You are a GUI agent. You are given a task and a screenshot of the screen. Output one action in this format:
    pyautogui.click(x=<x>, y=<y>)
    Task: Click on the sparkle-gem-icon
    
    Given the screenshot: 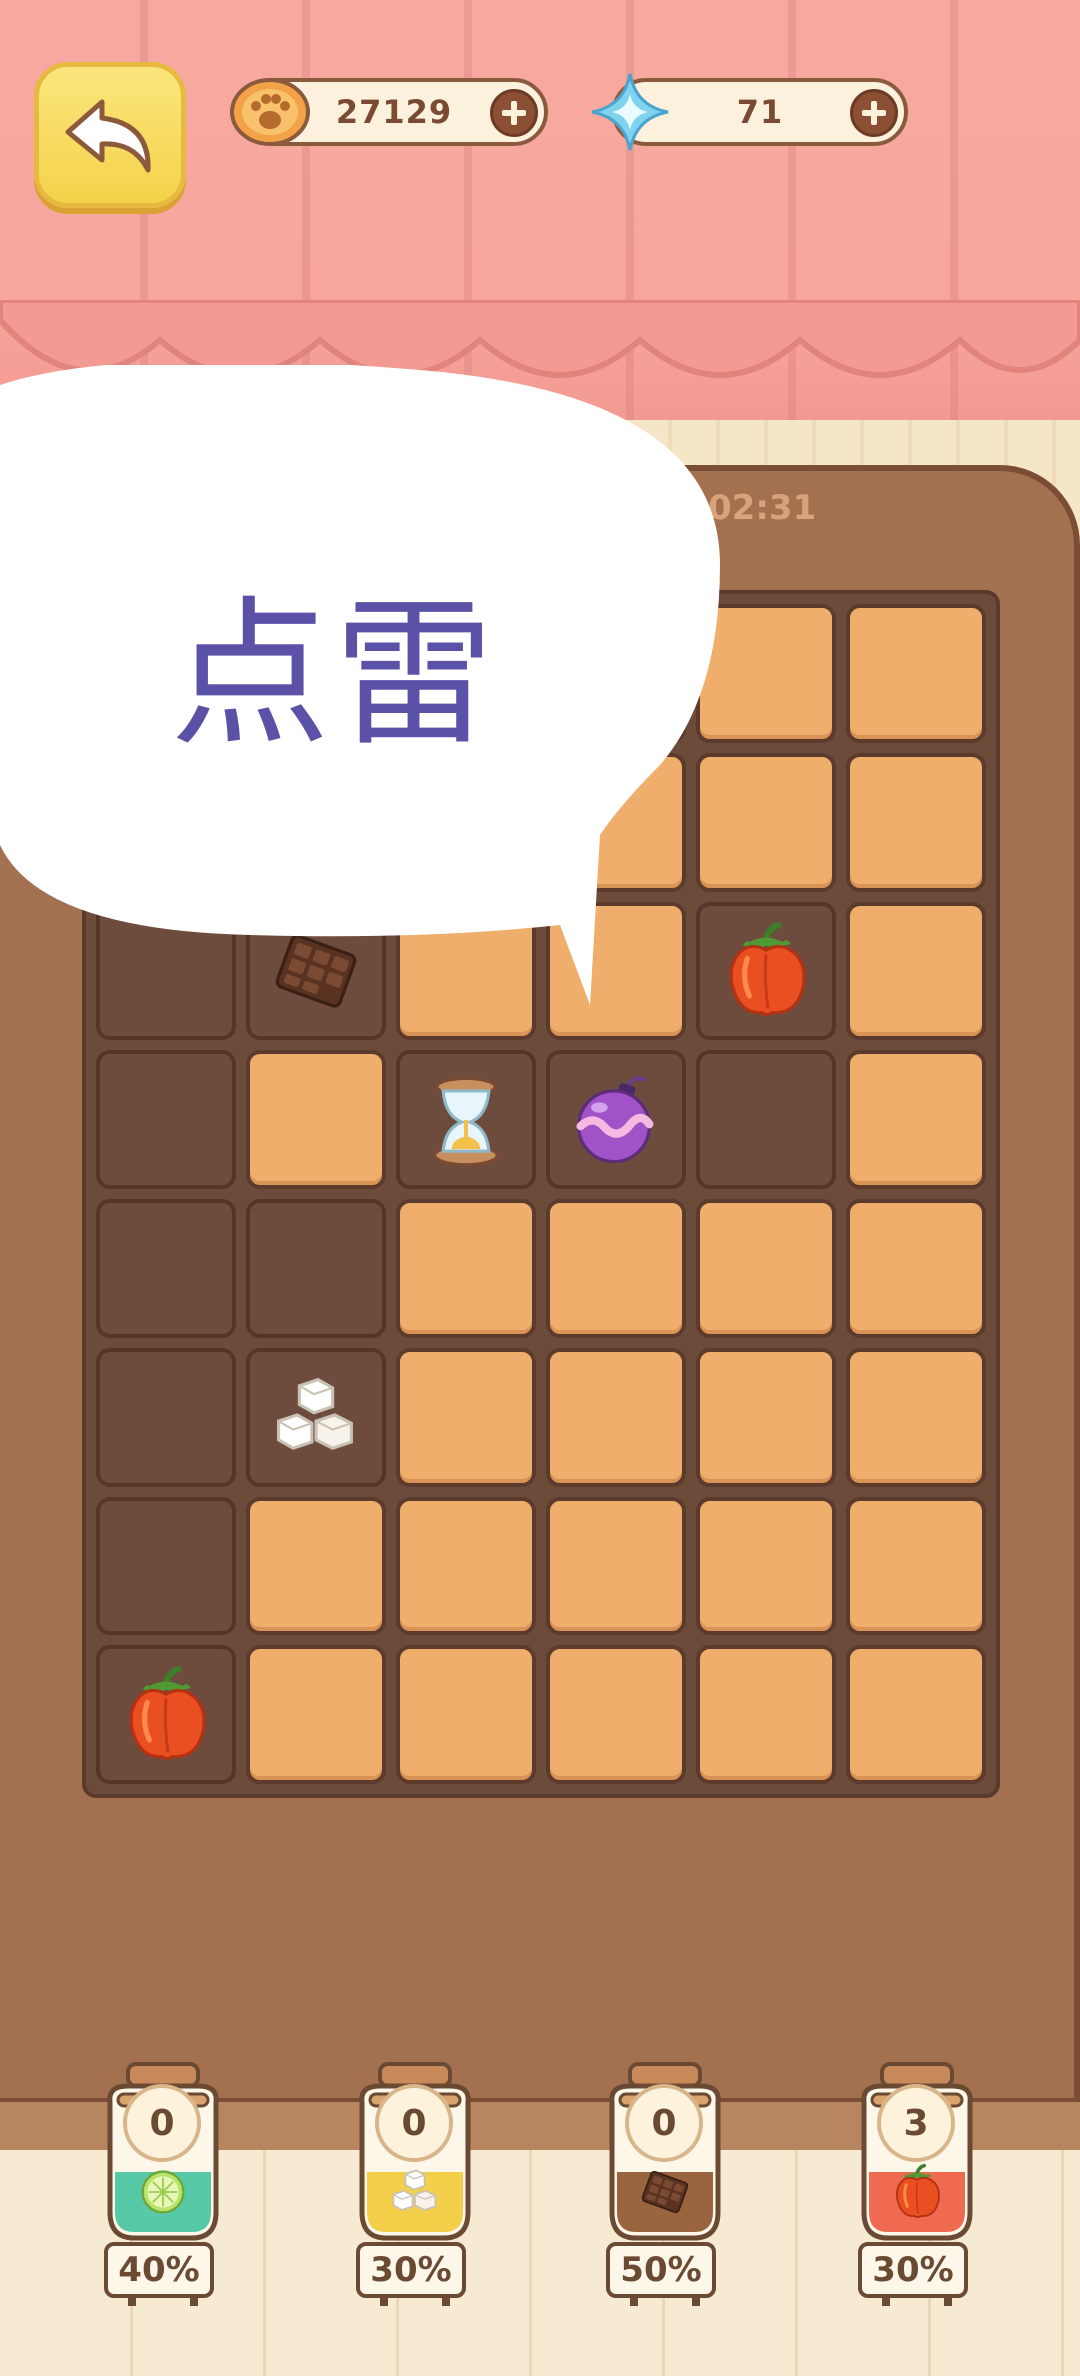 What is the action you would take?
    pyautogui.click(x=630, y=112)
    